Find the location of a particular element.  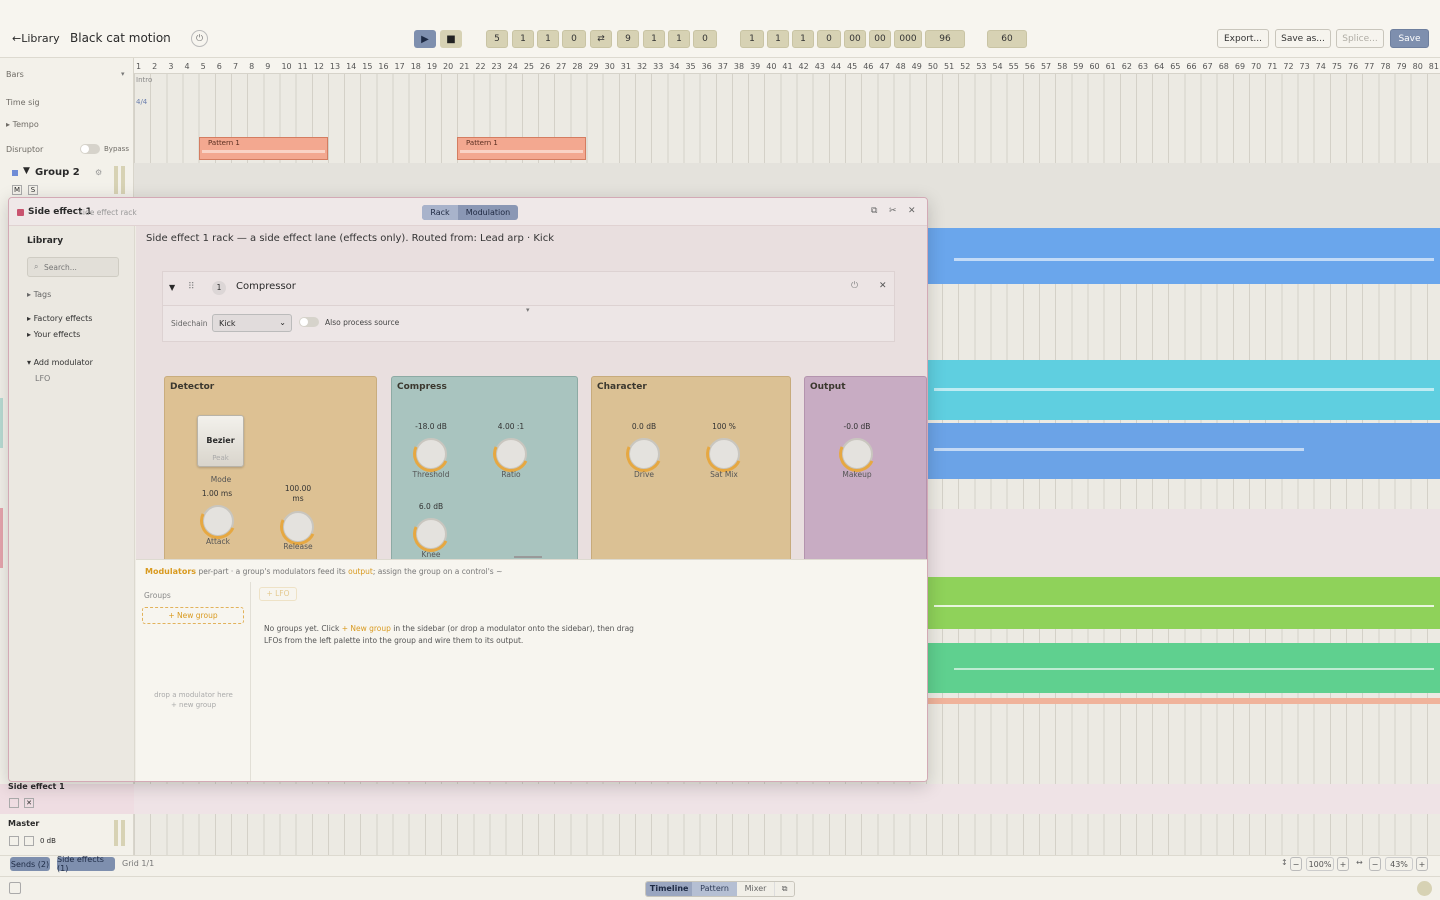

unpin-icon: ✂ is located at coordinates (893, 211).